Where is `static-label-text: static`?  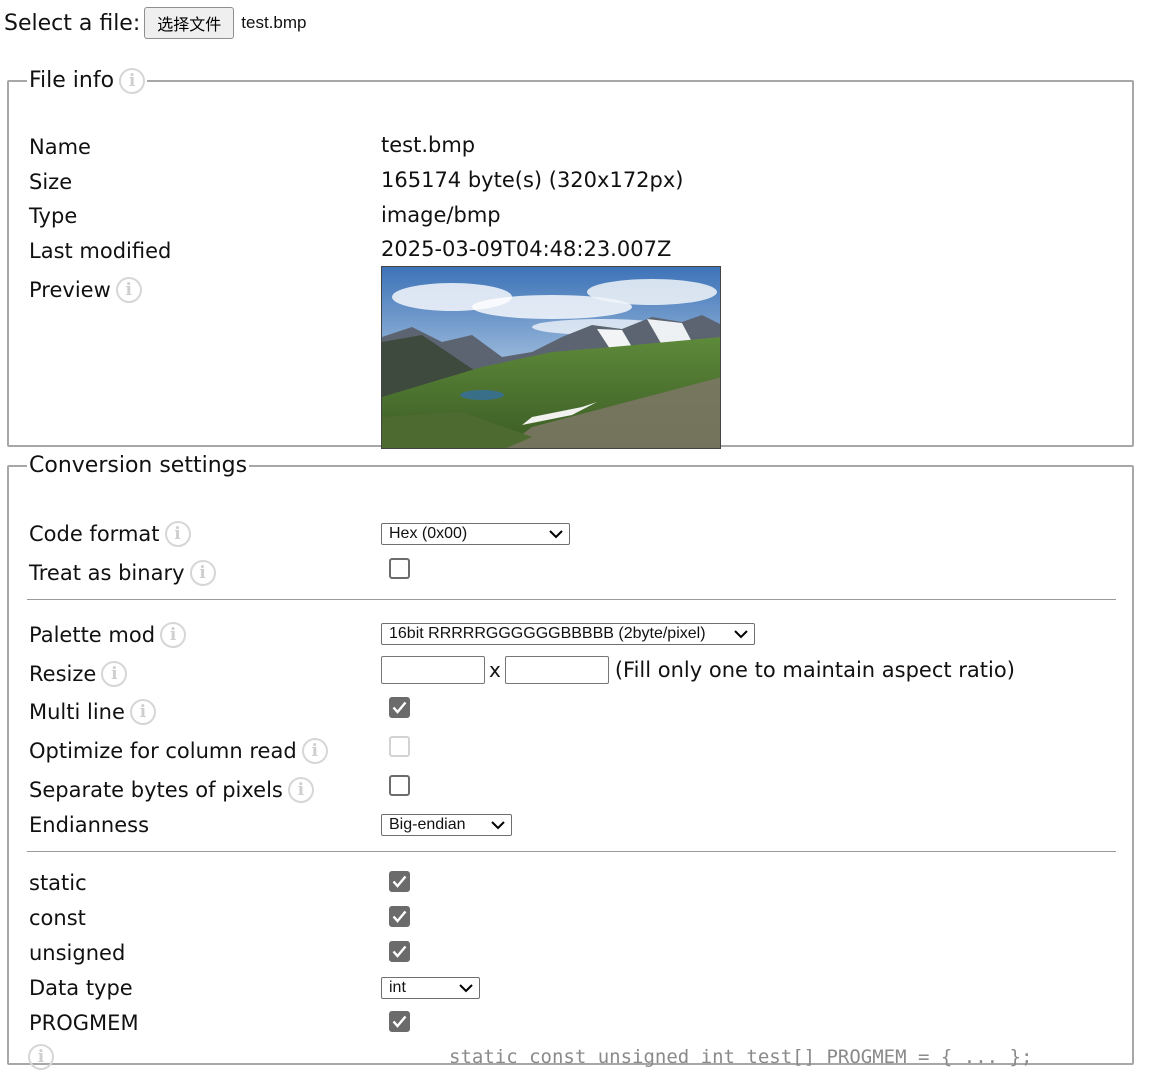 static-label-text: static is located at coordinates (58, 883).